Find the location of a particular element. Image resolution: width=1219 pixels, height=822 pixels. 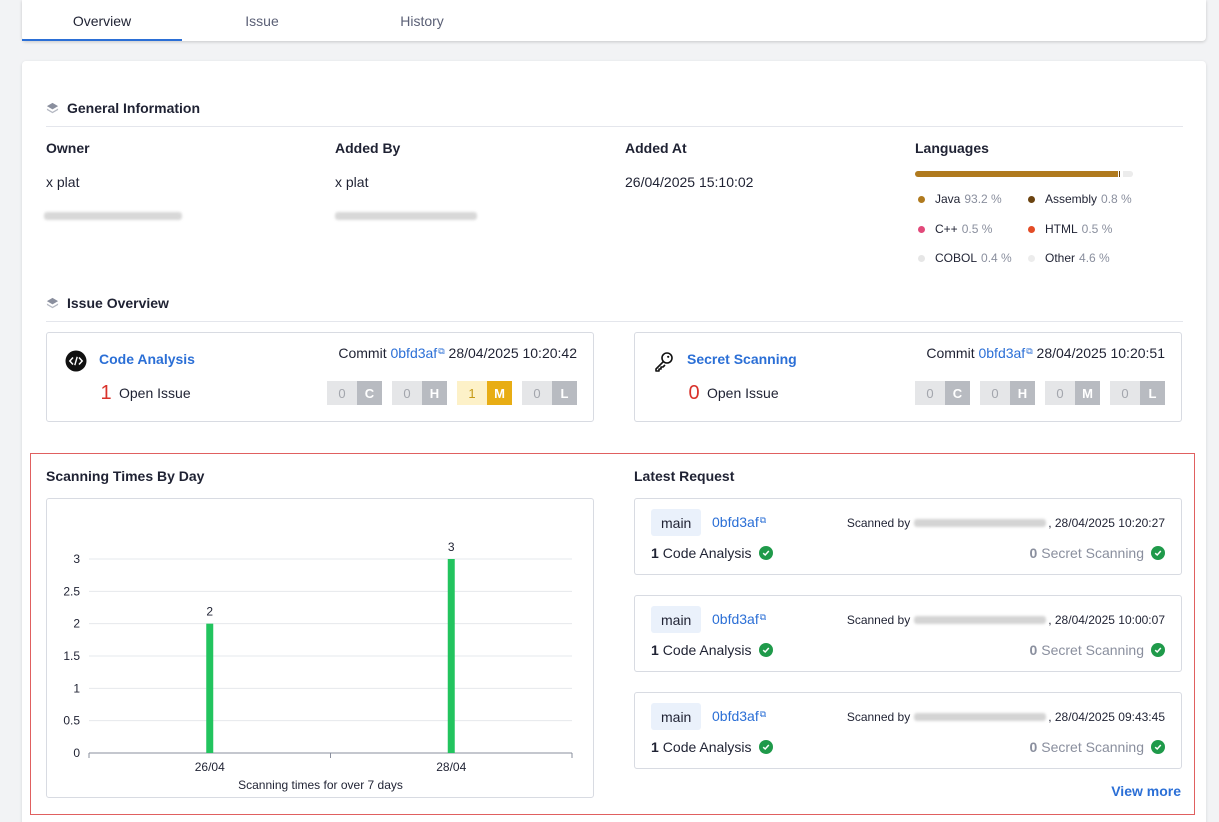

y-tick-label: 2 is located at coordinates (76, 624).